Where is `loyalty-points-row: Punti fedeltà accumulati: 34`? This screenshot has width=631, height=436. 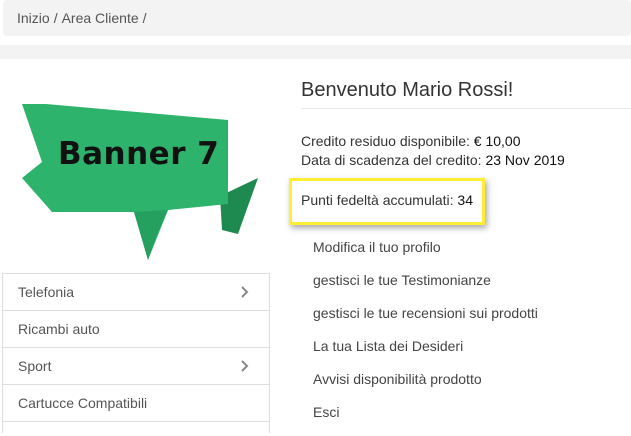
loyalty-points-row: Punti fedeltà accumulati: 34 is located at coordinates (387, 200).